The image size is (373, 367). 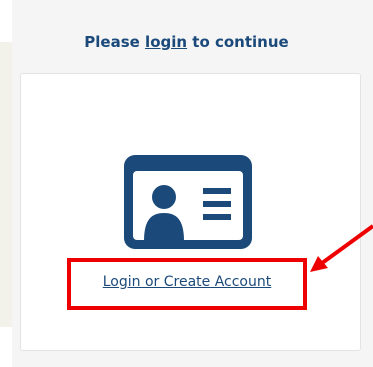 What do you see at coordinates (188, 202) in the screenshot?
I see `id-card-icon` at bounding box center [188, 202].